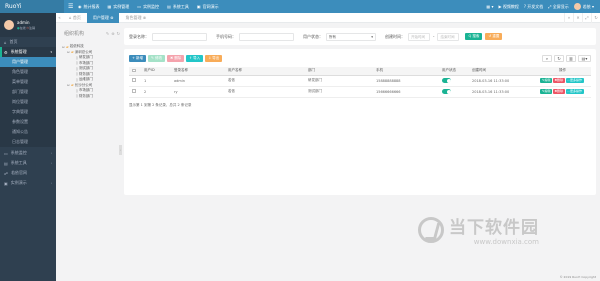  I want to click on col-phone: 手机, so click(406, 71).